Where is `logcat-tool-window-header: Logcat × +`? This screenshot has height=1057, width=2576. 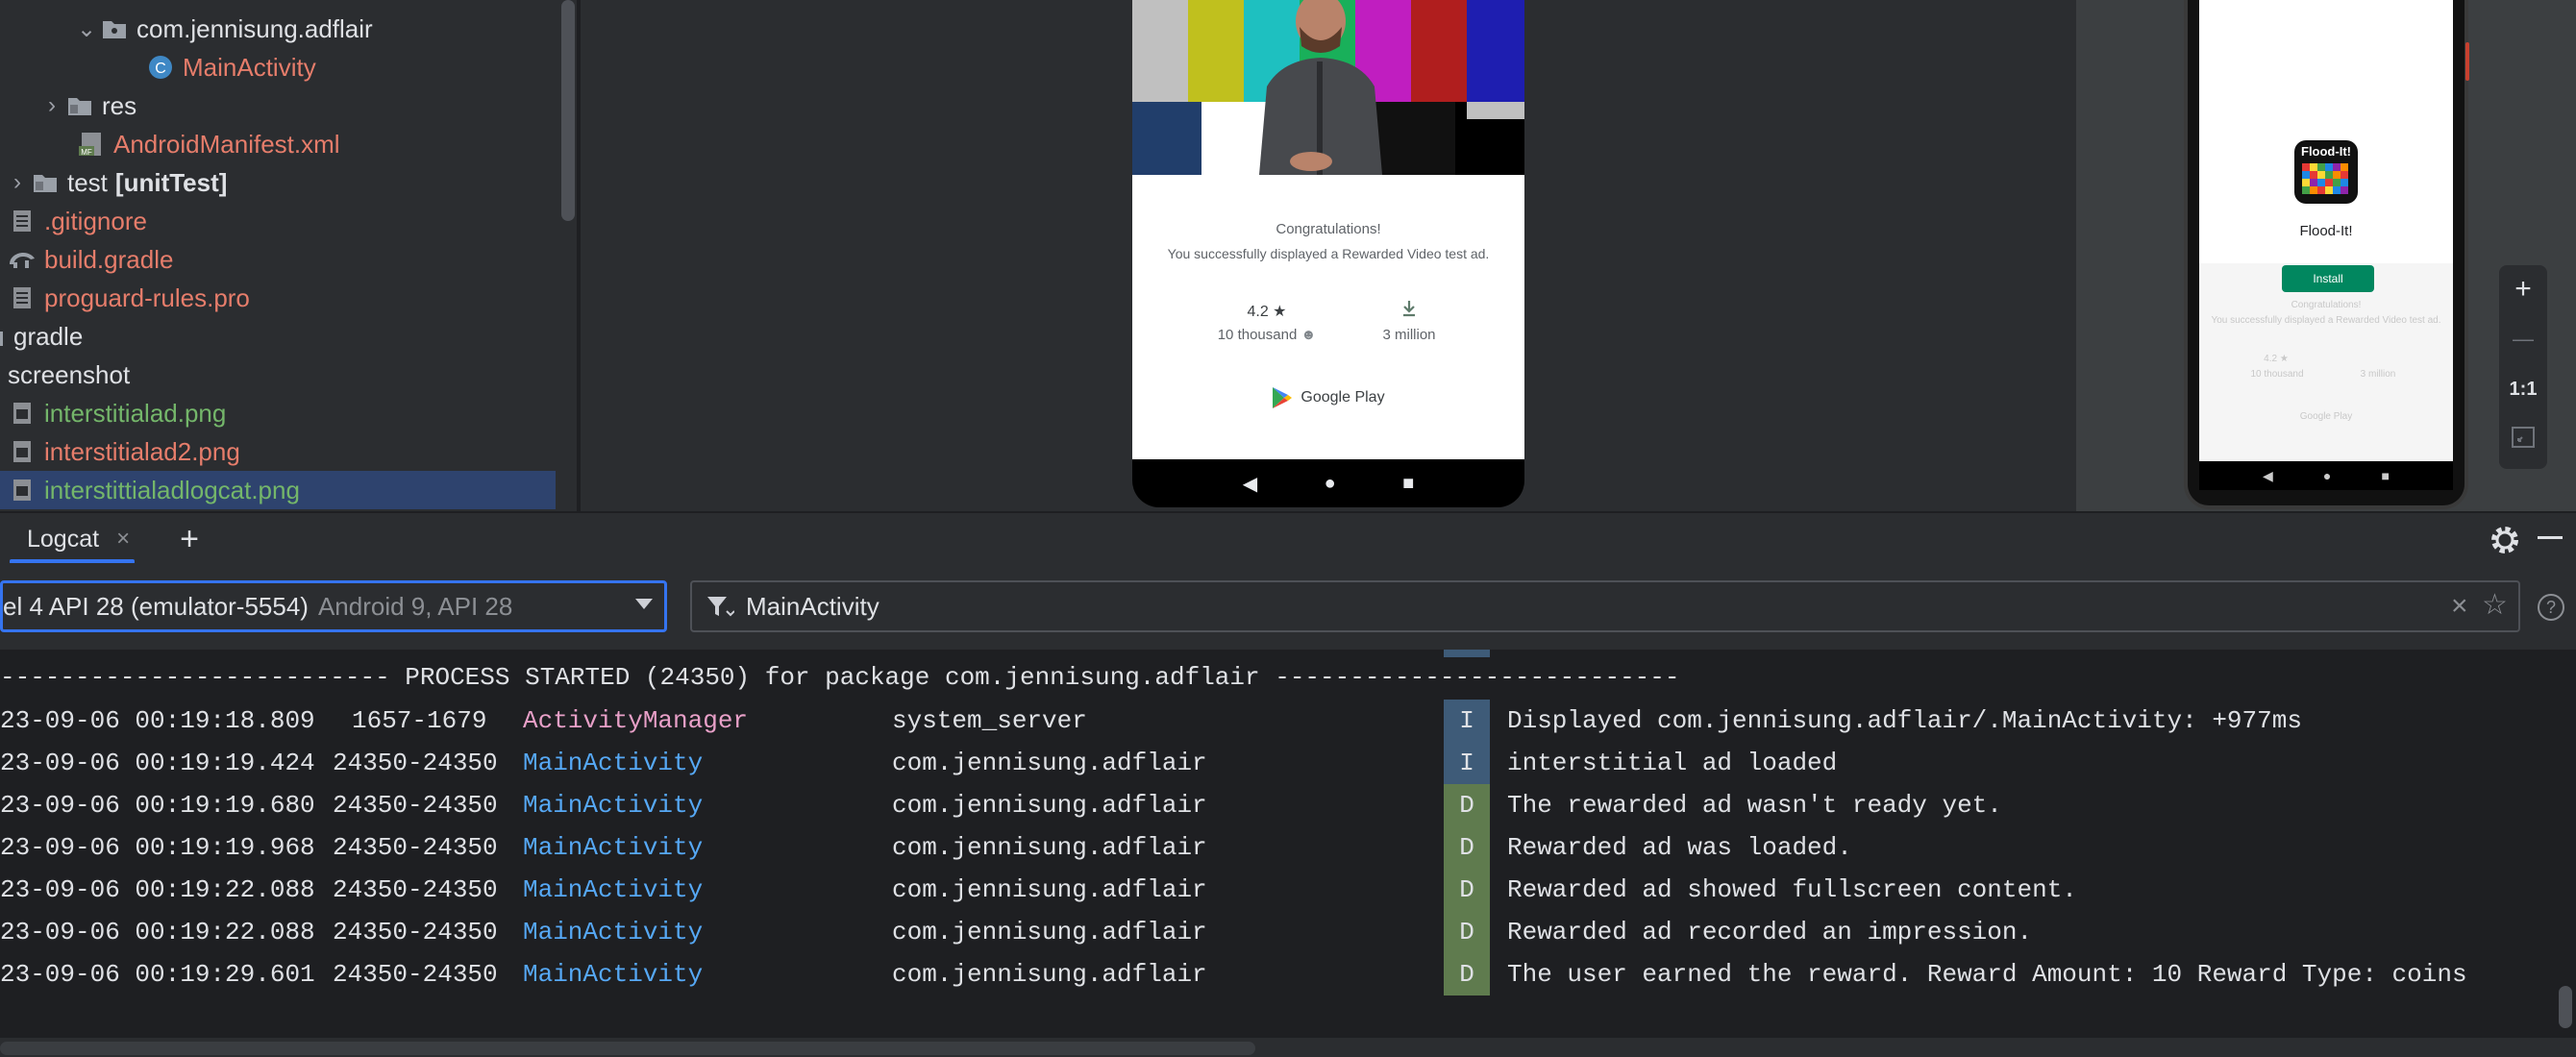
logcat-tool-window-header: Logcat × + is located at coordinates (1288, 538).